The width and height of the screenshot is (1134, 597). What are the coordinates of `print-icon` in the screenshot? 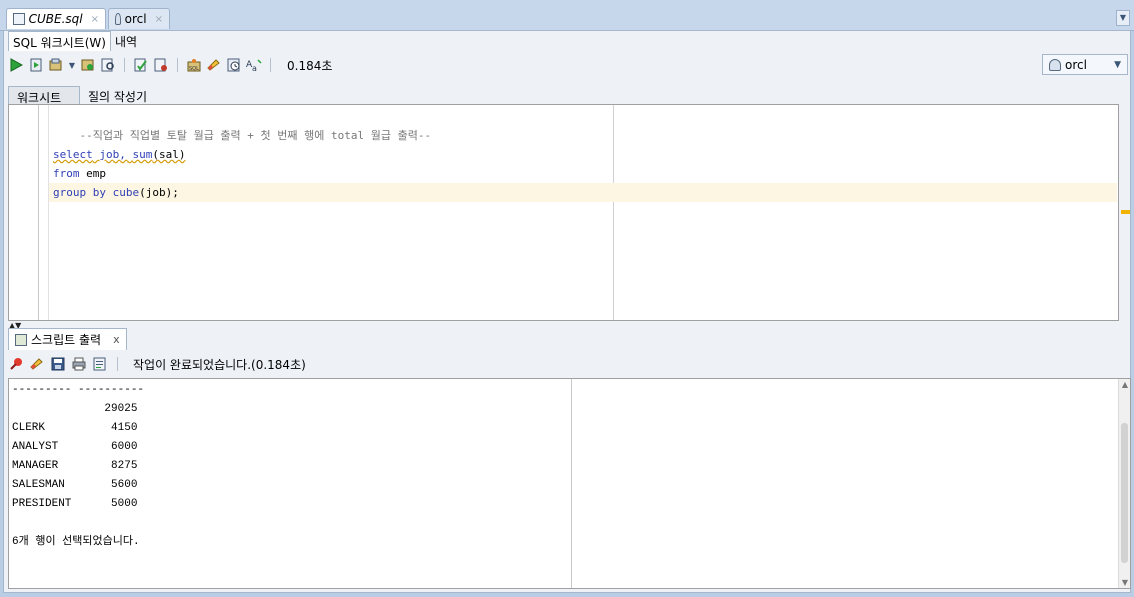 It's located at (79, 364).